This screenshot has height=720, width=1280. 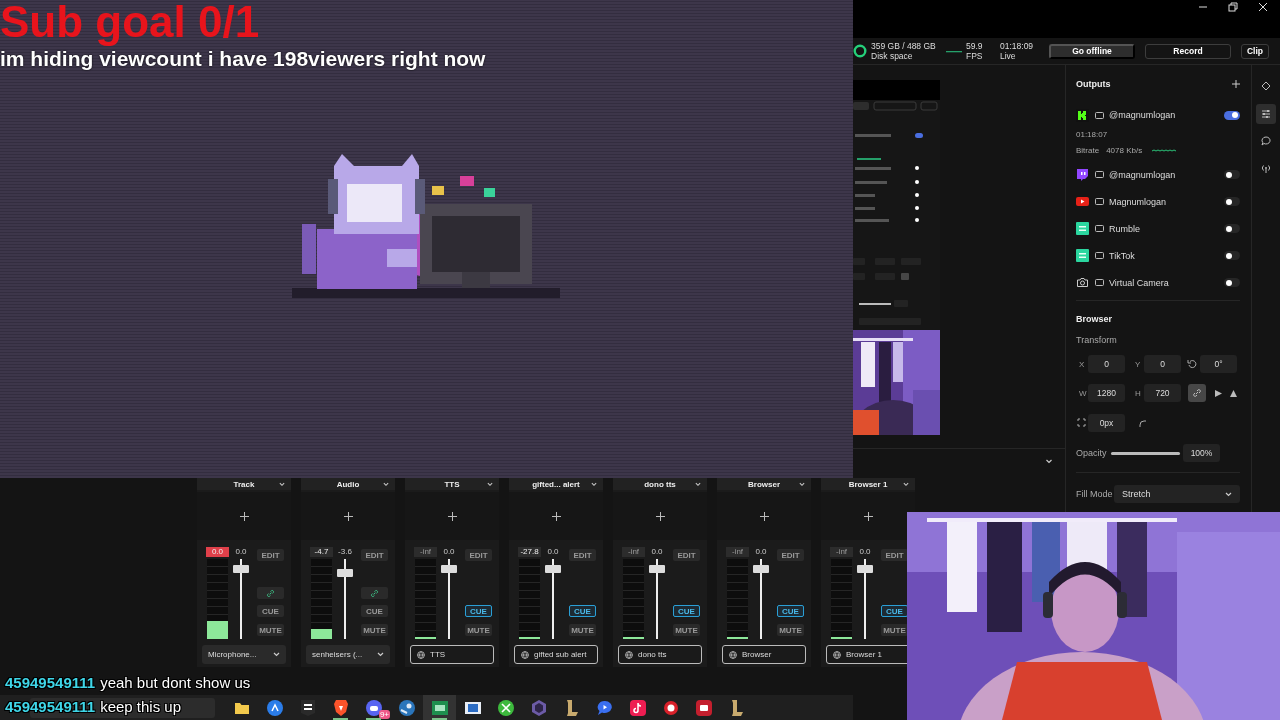 What do you see at coordinates (1192, 364) in the screenshot?
I see `rotate-icon` at bounding box center [1192, 364].